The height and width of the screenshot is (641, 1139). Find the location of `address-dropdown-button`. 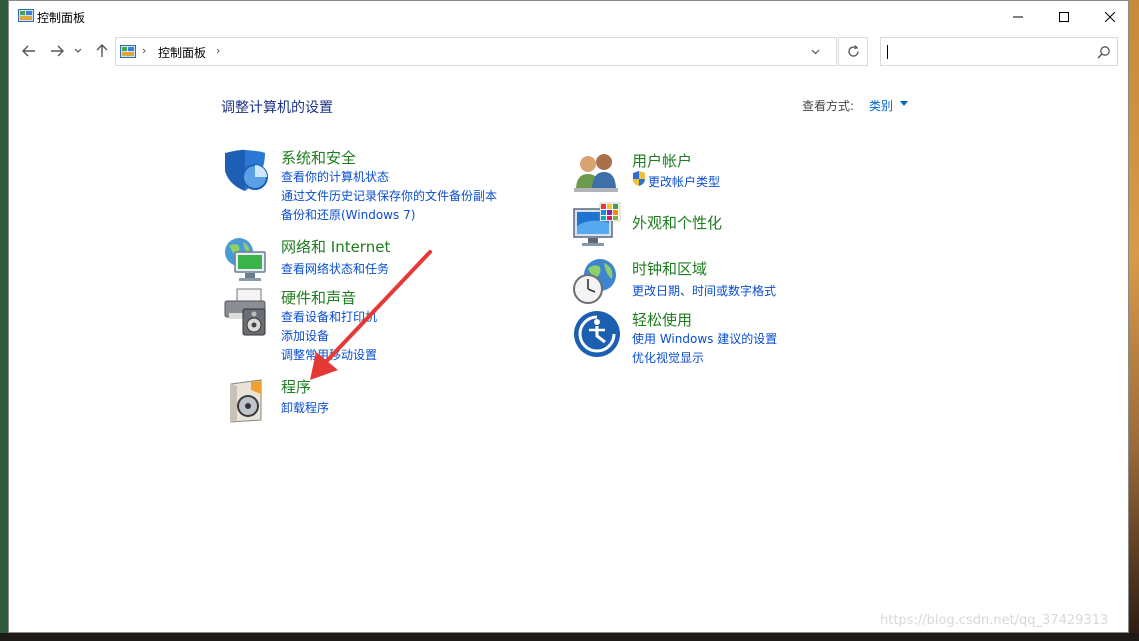

address-dropdown-button is located at coordinates (815, 52).